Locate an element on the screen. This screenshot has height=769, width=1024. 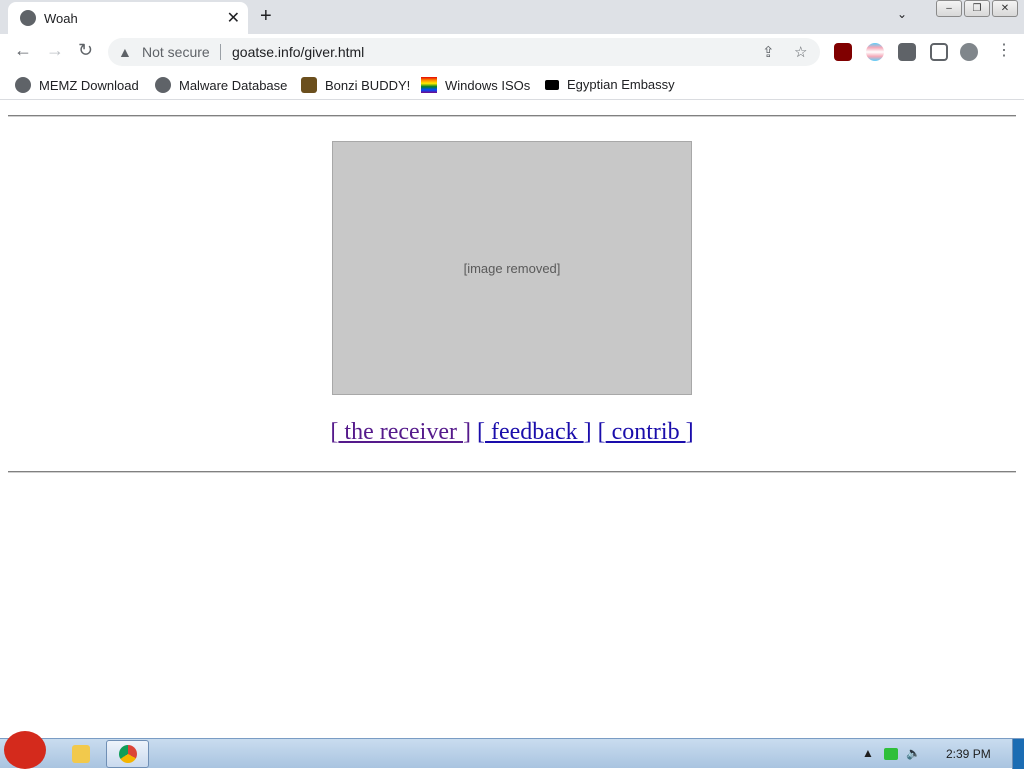
active-tab: Woah ✕ is located at coordinates (128, 18).